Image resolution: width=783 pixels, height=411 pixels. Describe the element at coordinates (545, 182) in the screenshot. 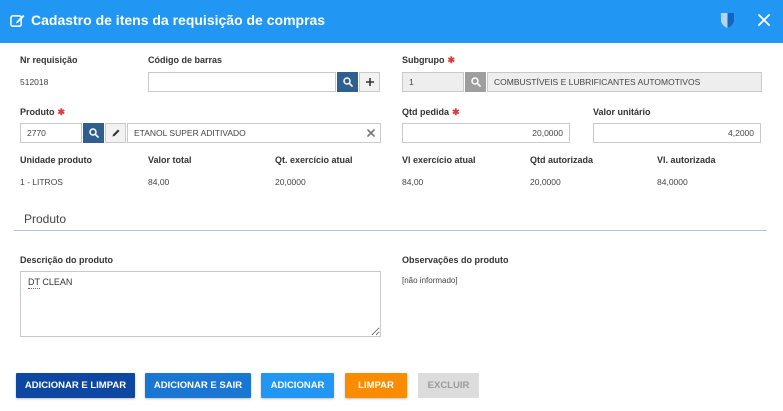

I see `qtd-autorizada-value: 20,0000` at that location.